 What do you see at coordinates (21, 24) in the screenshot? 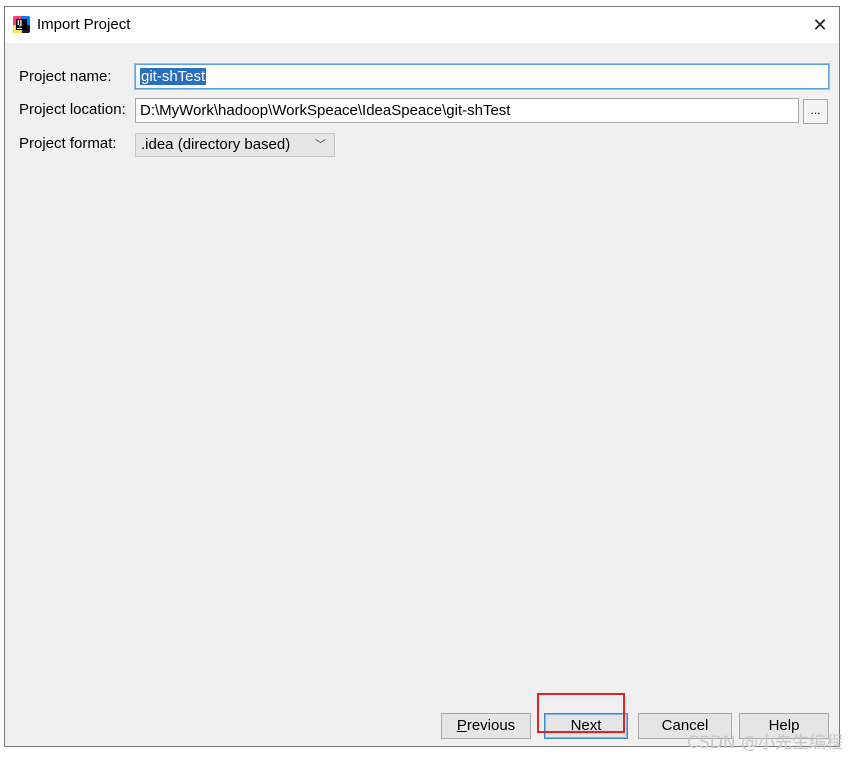
I see `intellij-logo-icon: IJ` at bounding box center [21, 24].